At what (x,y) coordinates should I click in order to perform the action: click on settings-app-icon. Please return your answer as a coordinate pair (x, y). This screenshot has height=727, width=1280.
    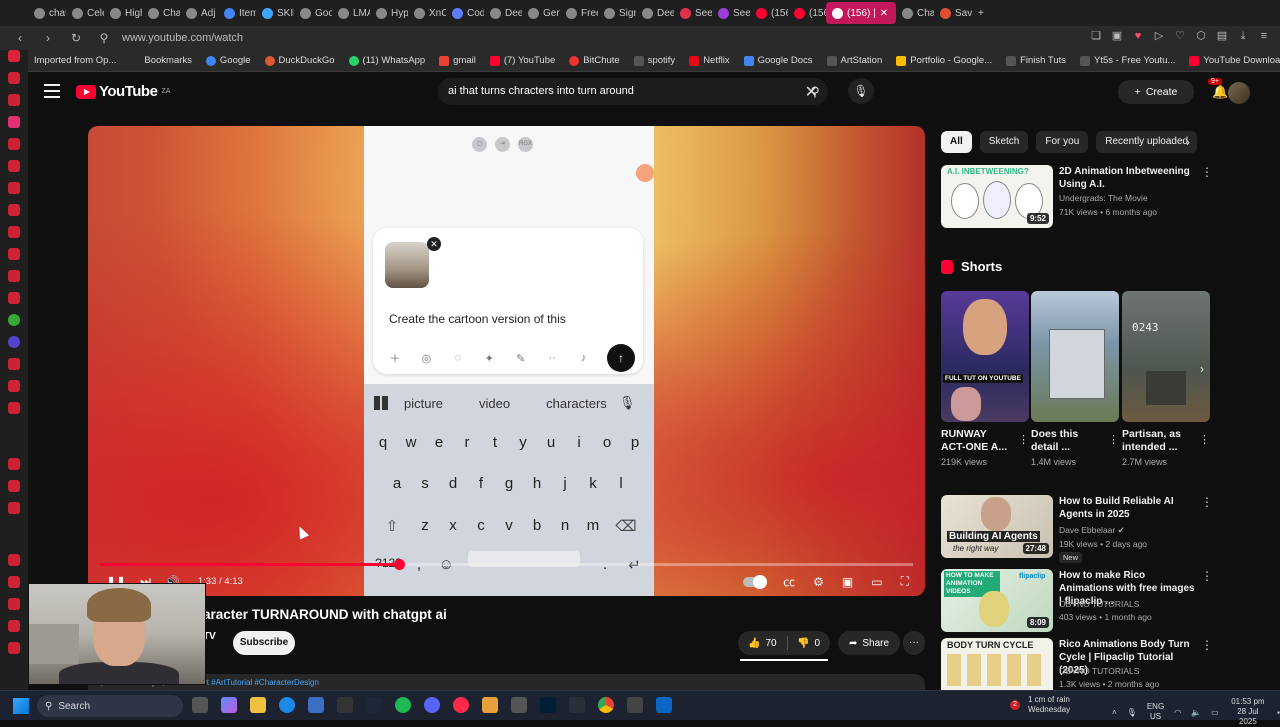
    Looking at the image, I should click on (490, 705).